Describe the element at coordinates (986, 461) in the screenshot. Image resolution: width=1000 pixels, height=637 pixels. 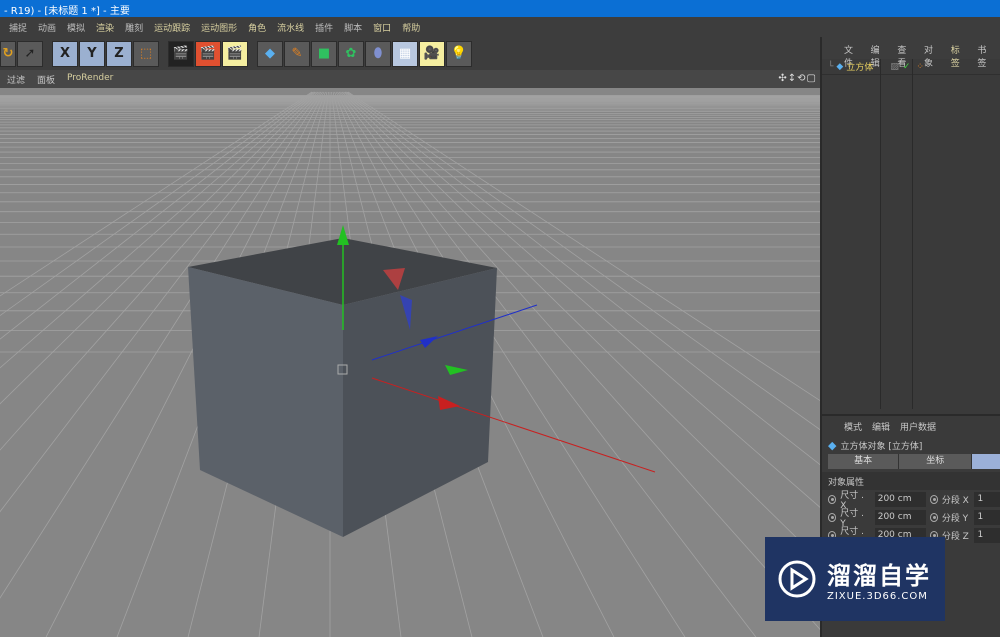
I see `tab-object` at that location.